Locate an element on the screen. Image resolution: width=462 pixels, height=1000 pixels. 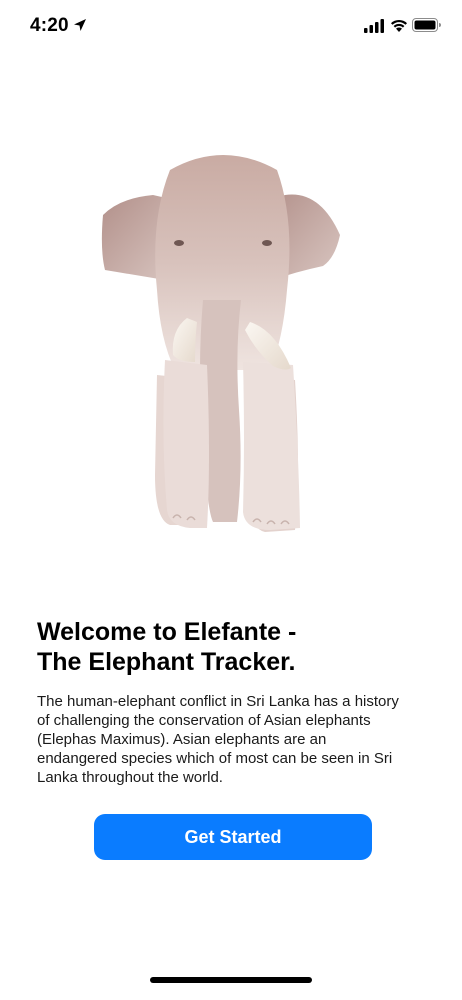
status-time: 4:20 is located at coordinates (49, 25).